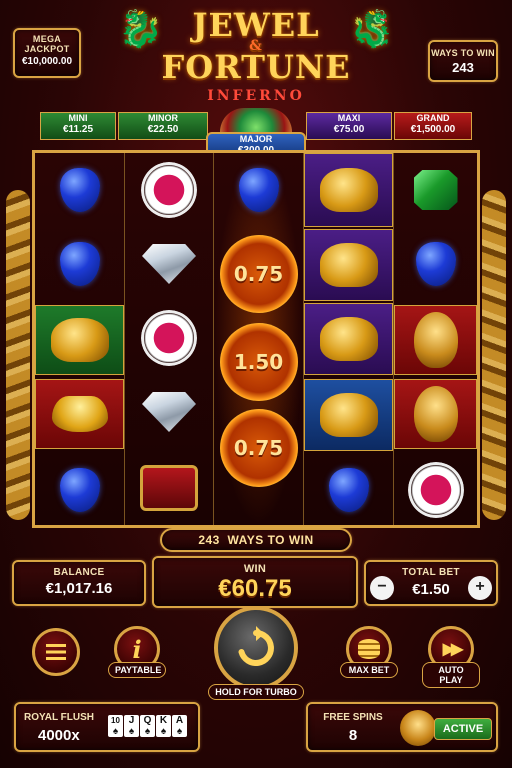  I want to click on golden-toad-icon, so click(348, 415).